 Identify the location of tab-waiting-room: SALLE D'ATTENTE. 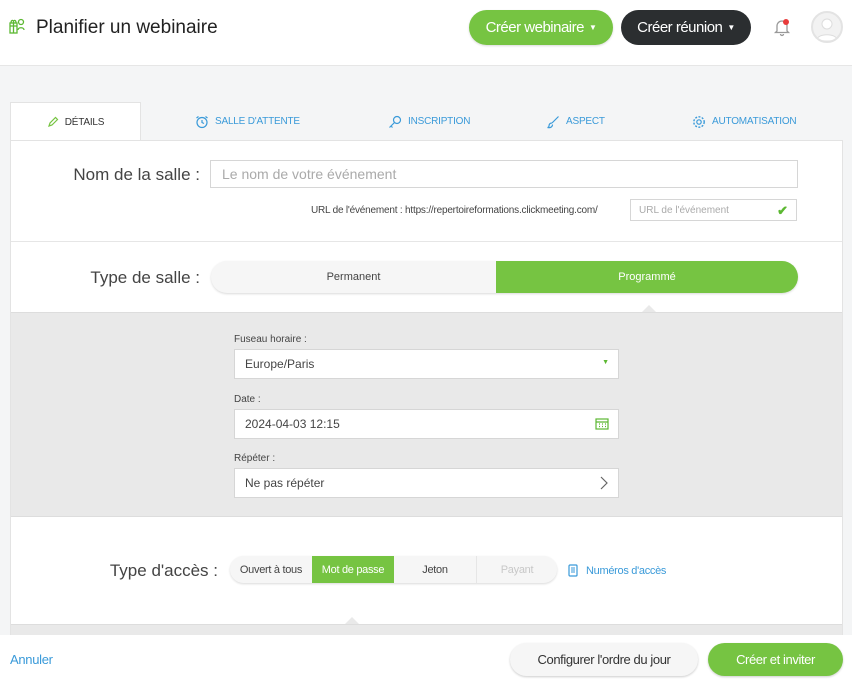
(247, 121).